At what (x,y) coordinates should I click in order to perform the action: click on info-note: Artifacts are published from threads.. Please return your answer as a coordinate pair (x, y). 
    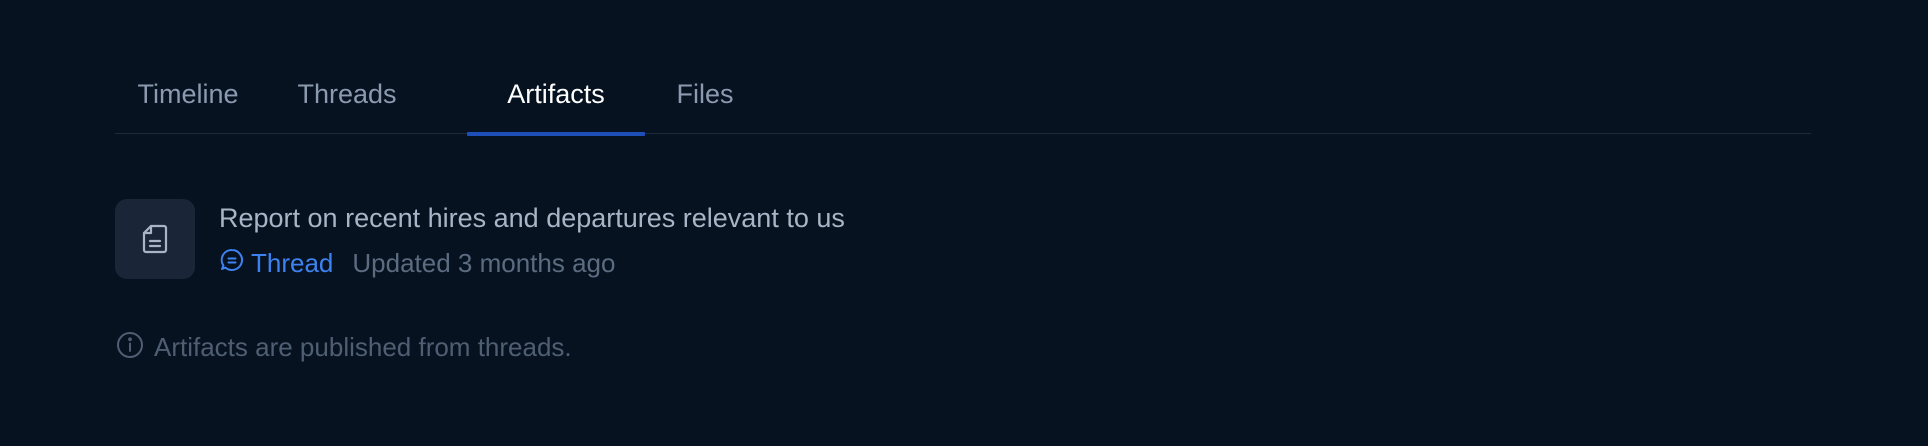
    Looking at the image, I should click on (344, 347).